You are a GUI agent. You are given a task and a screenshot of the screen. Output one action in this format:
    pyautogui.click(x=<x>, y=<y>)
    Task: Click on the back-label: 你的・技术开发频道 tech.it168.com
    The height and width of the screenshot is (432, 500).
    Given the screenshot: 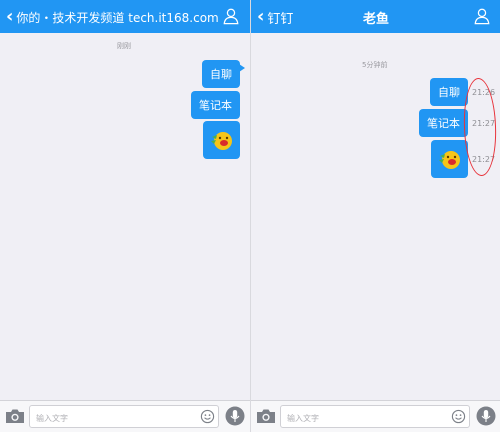 What is the action you would take?
    pyautogui.click(x=117, y=17)
    